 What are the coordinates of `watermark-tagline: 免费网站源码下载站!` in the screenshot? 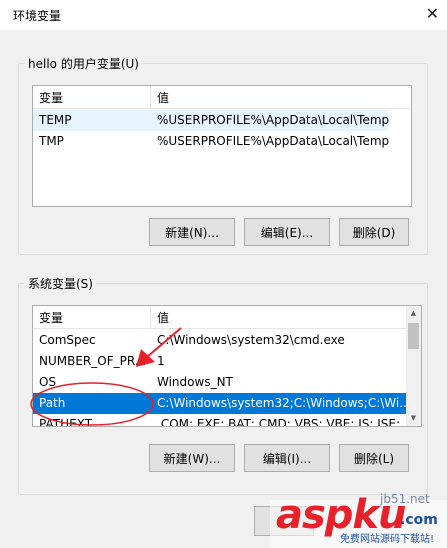 It's located at (387, 539).